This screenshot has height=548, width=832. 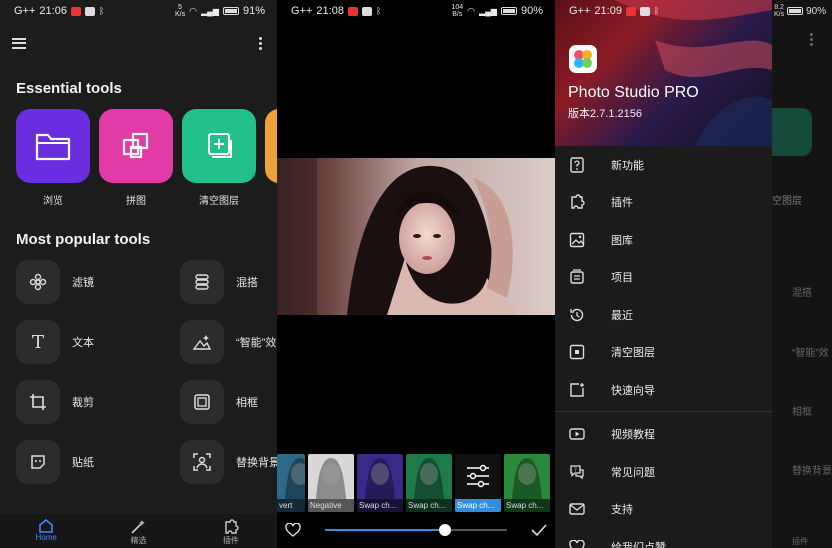 I want to click on tool-crop: 裁剪, so click(x=98, y=402).